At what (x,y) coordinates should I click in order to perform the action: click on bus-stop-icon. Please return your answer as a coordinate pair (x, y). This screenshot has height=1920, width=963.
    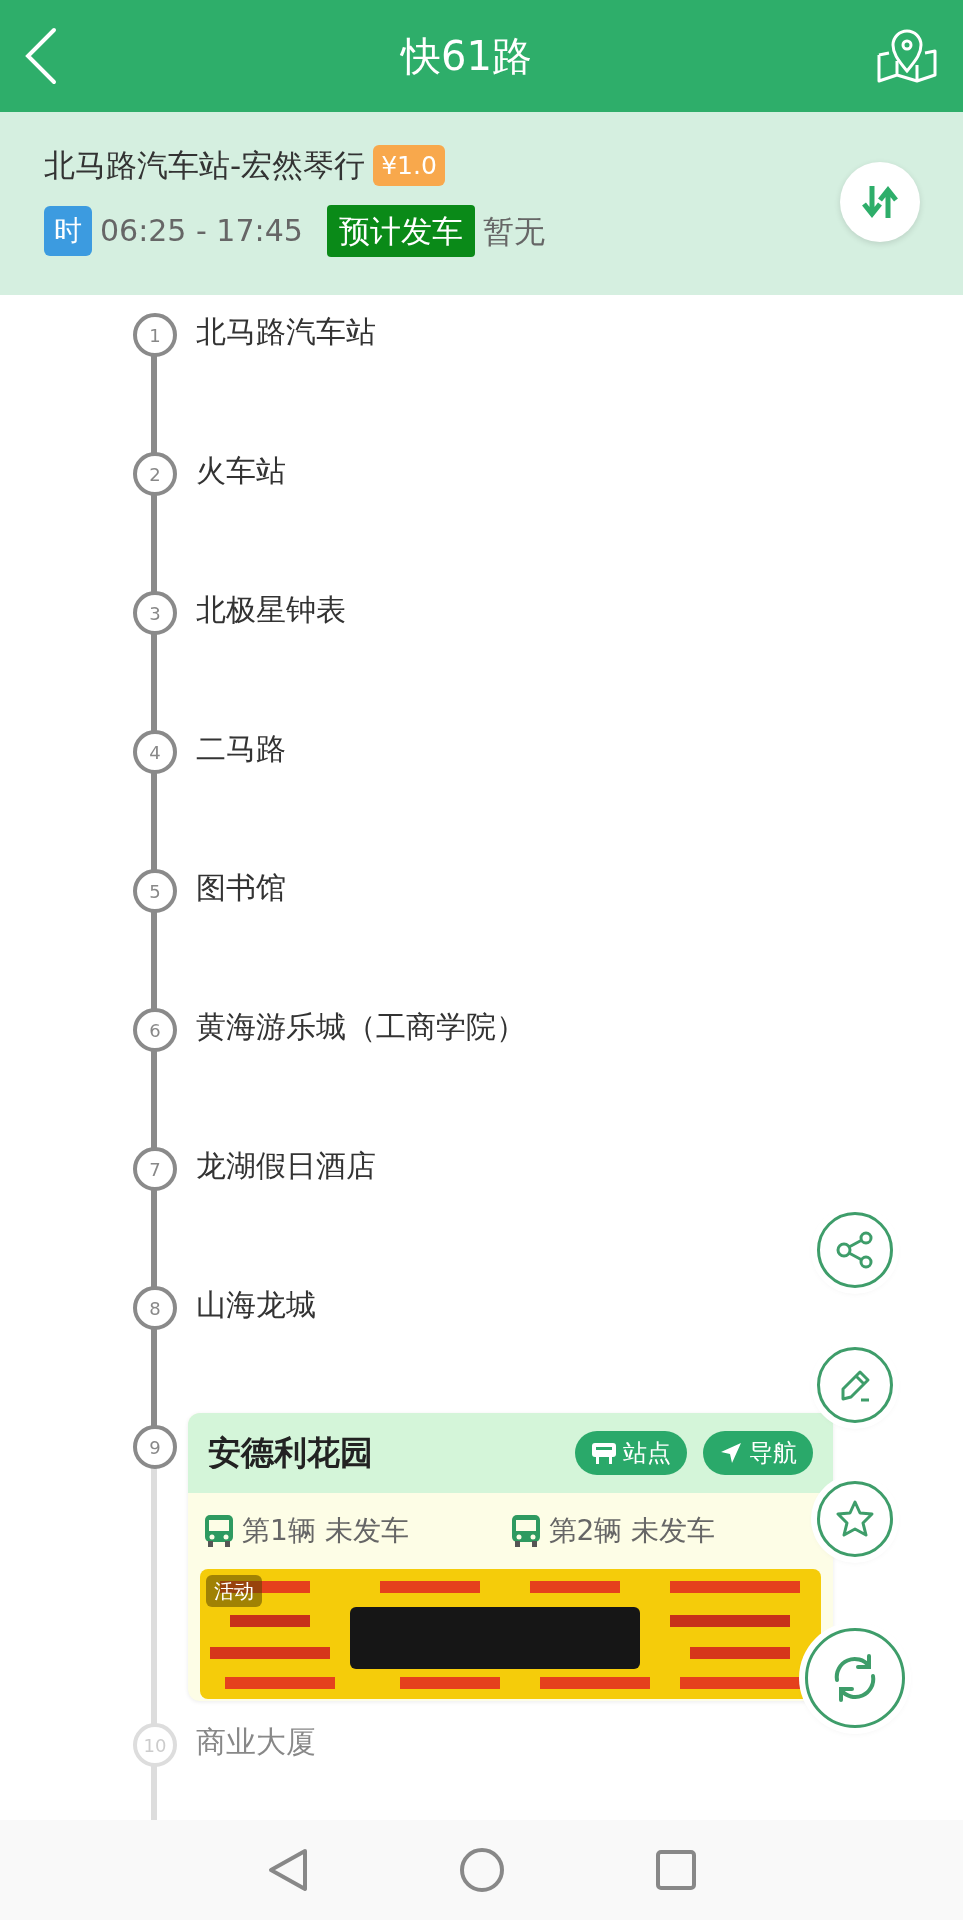
    Looking at the image, I should click on (604, 1453).